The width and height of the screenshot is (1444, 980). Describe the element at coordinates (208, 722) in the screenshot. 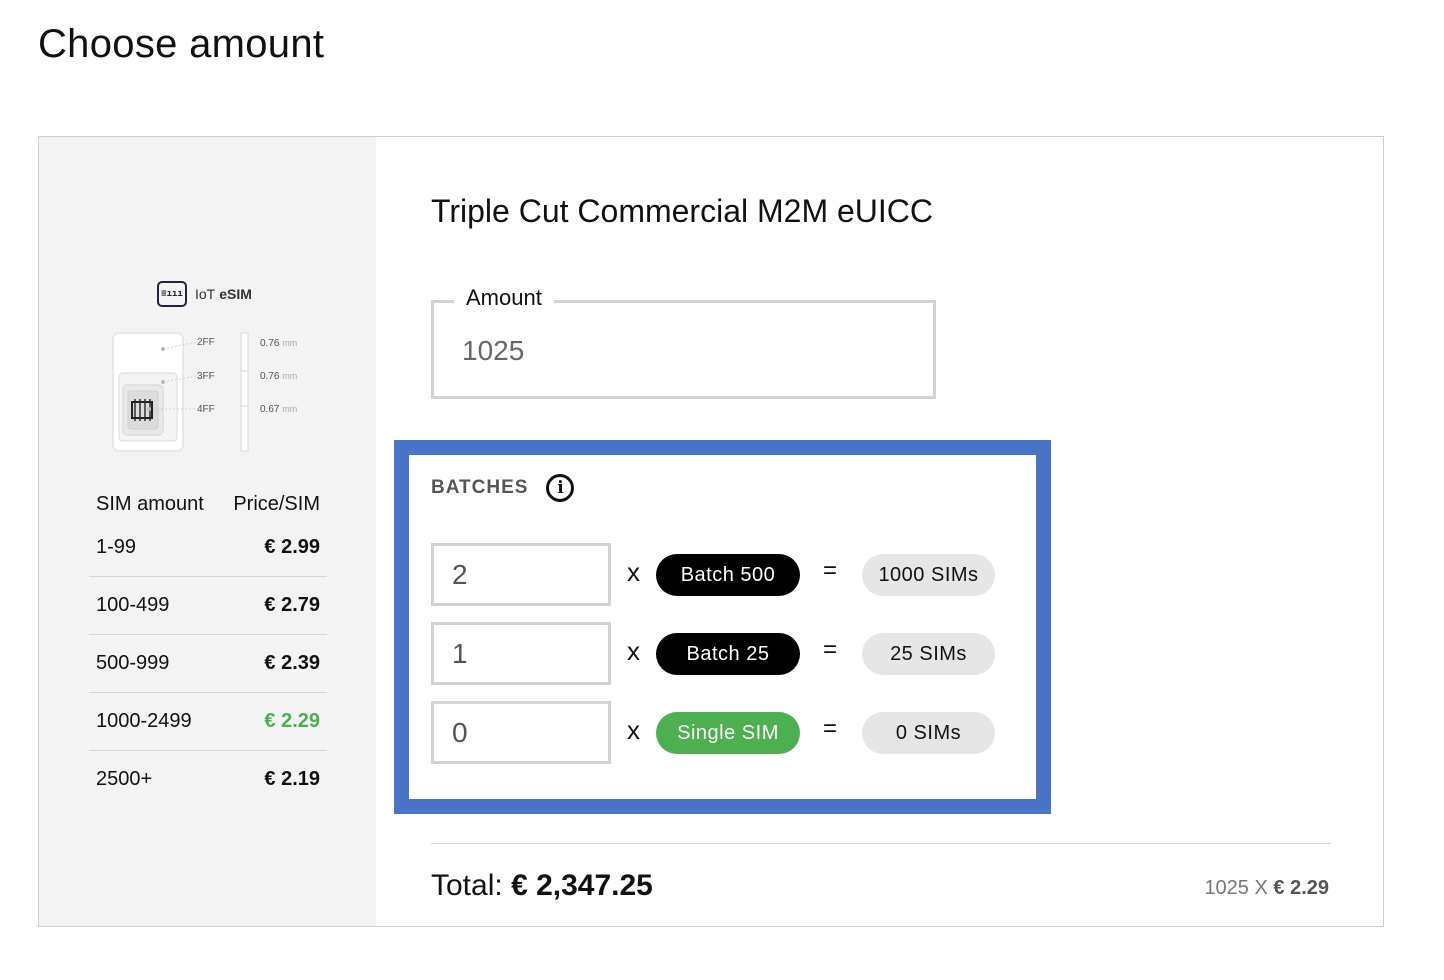

I see `price-row-active: 1000-2499 € 2.29` at that location.